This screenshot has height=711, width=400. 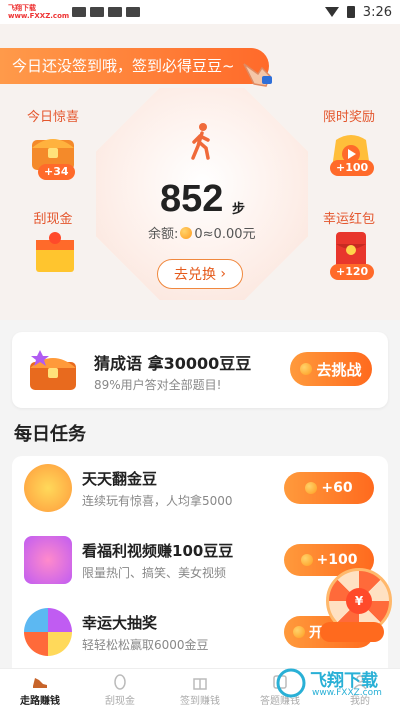 What do you see at coordinates (192, 199) in the screenshot?
I see `step-count: 852` at bounding box center [192, 199].